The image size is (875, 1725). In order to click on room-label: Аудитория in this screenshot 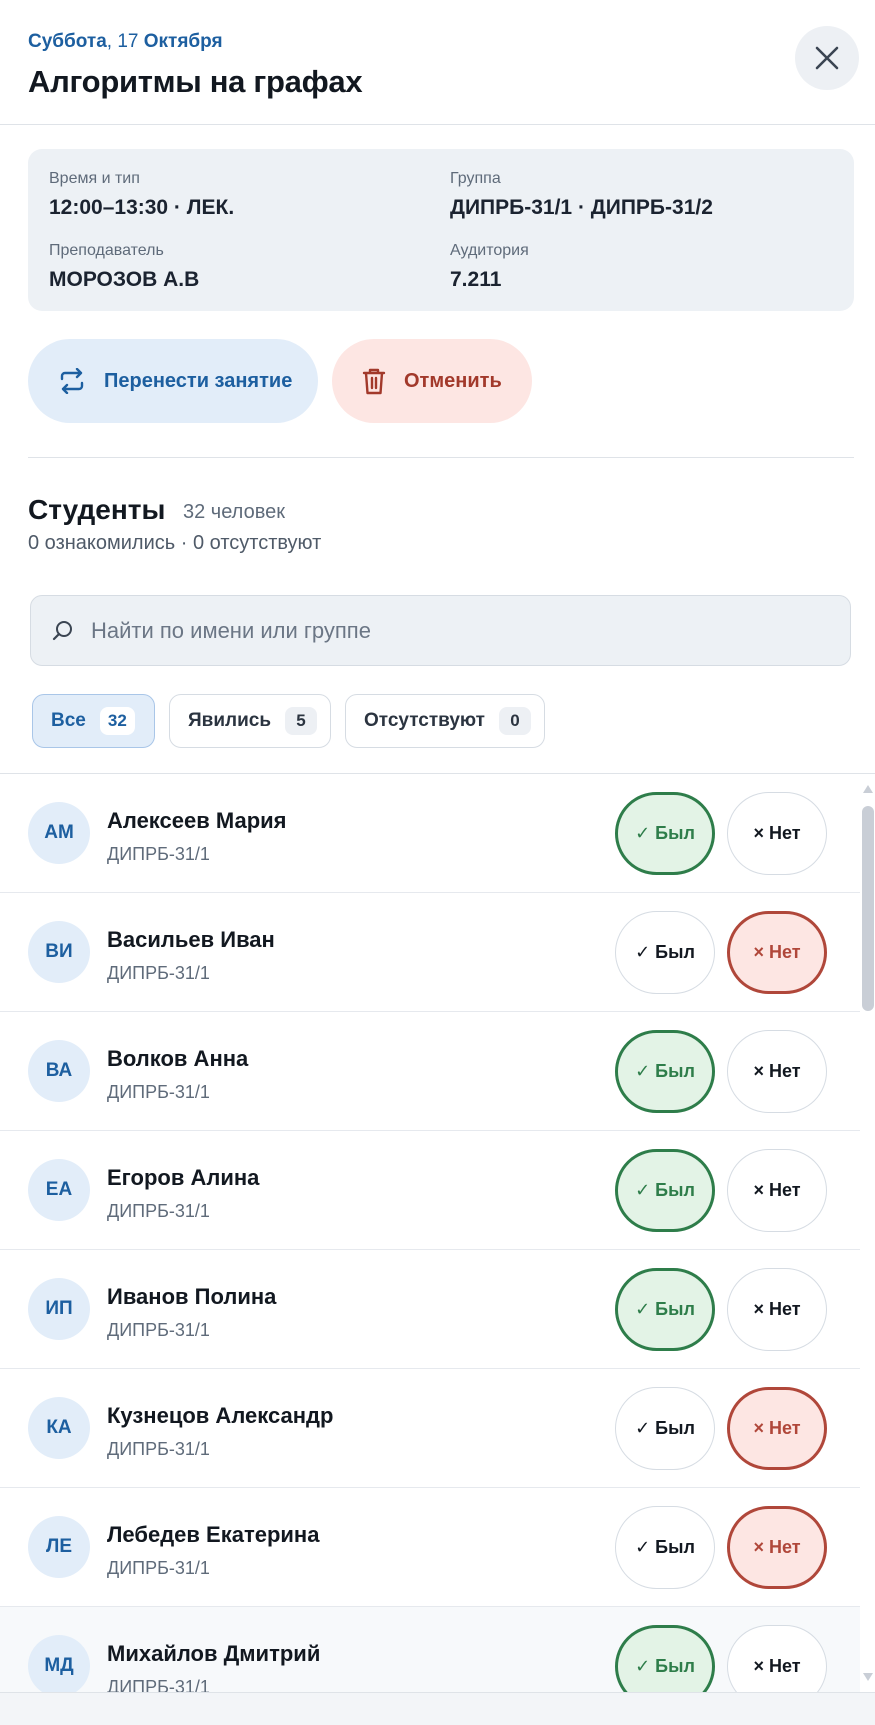, I will do `click(489, 250)`.